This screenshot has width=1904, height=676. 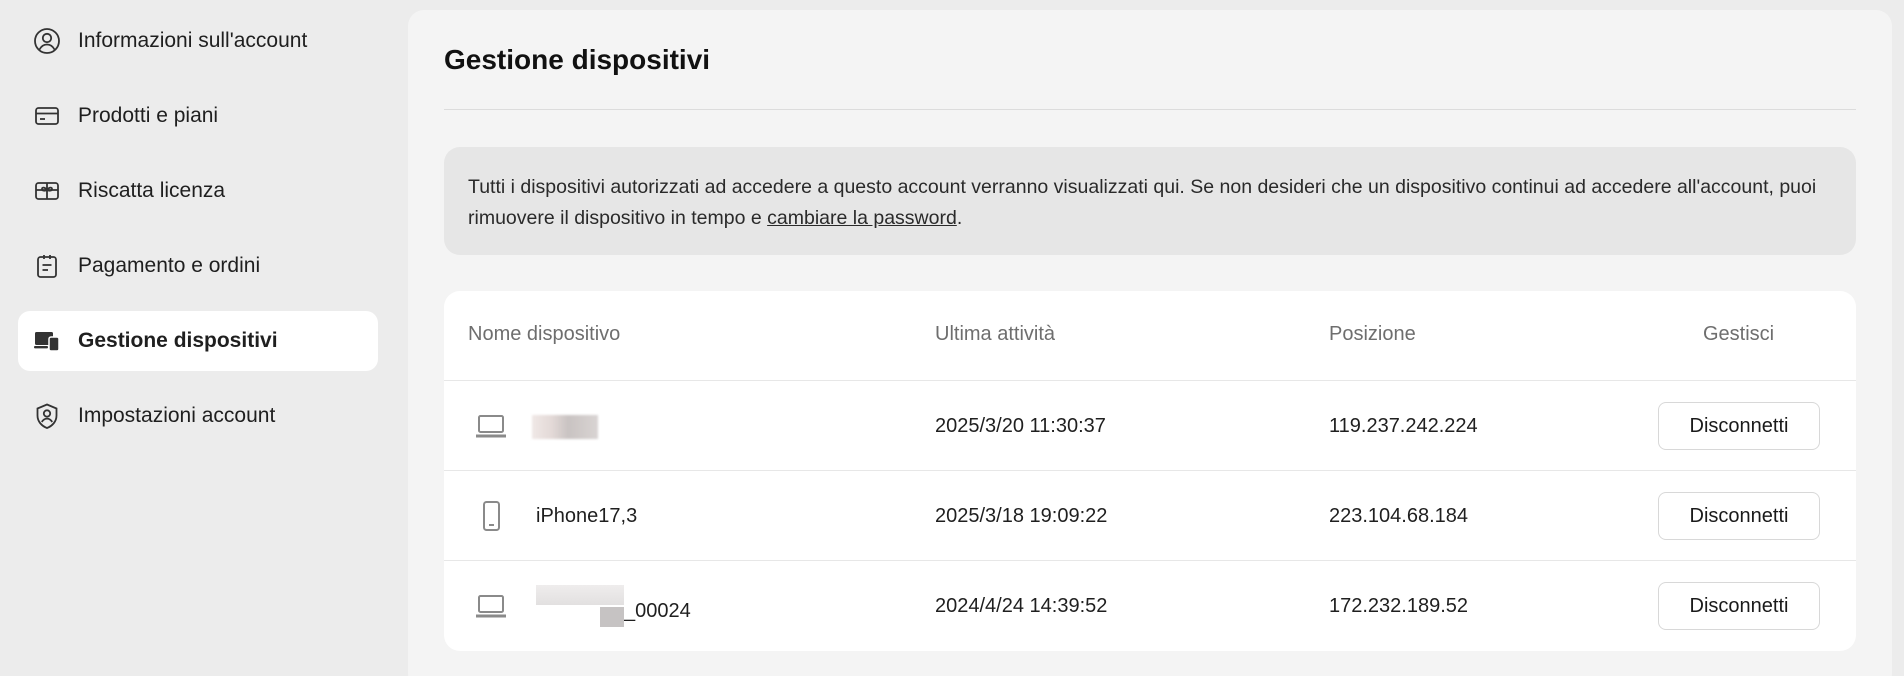 What do you see at coordinates (544, 334) in the screenshot?
I see `header-device-name: Nome dispositivo` at bounding box center [544, 334].